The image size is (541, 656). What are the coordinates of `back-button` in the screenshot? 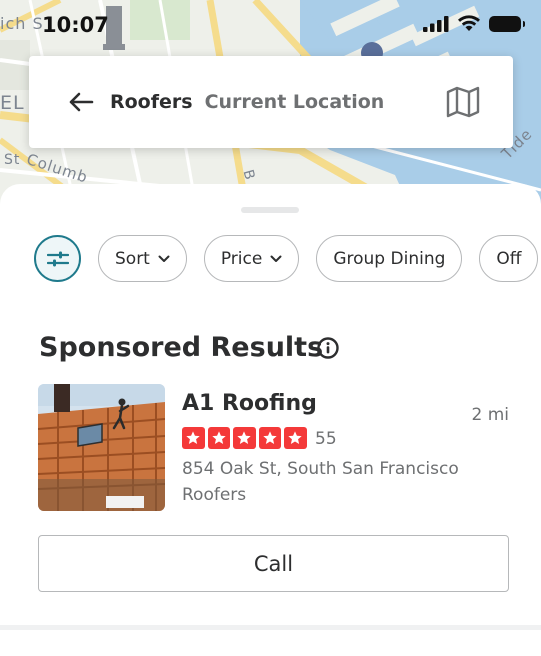 It's located at (81, 102).